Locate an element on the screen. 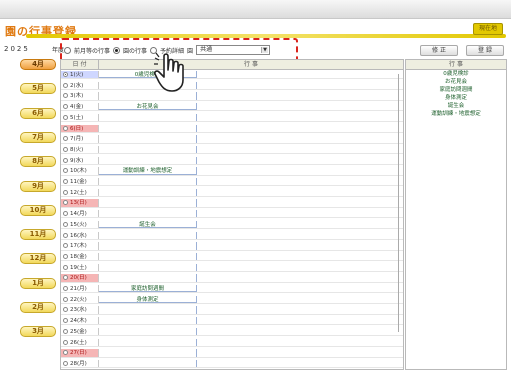  event-cell: 運動訓練・地震想定 is located at coordinates (148, 171).